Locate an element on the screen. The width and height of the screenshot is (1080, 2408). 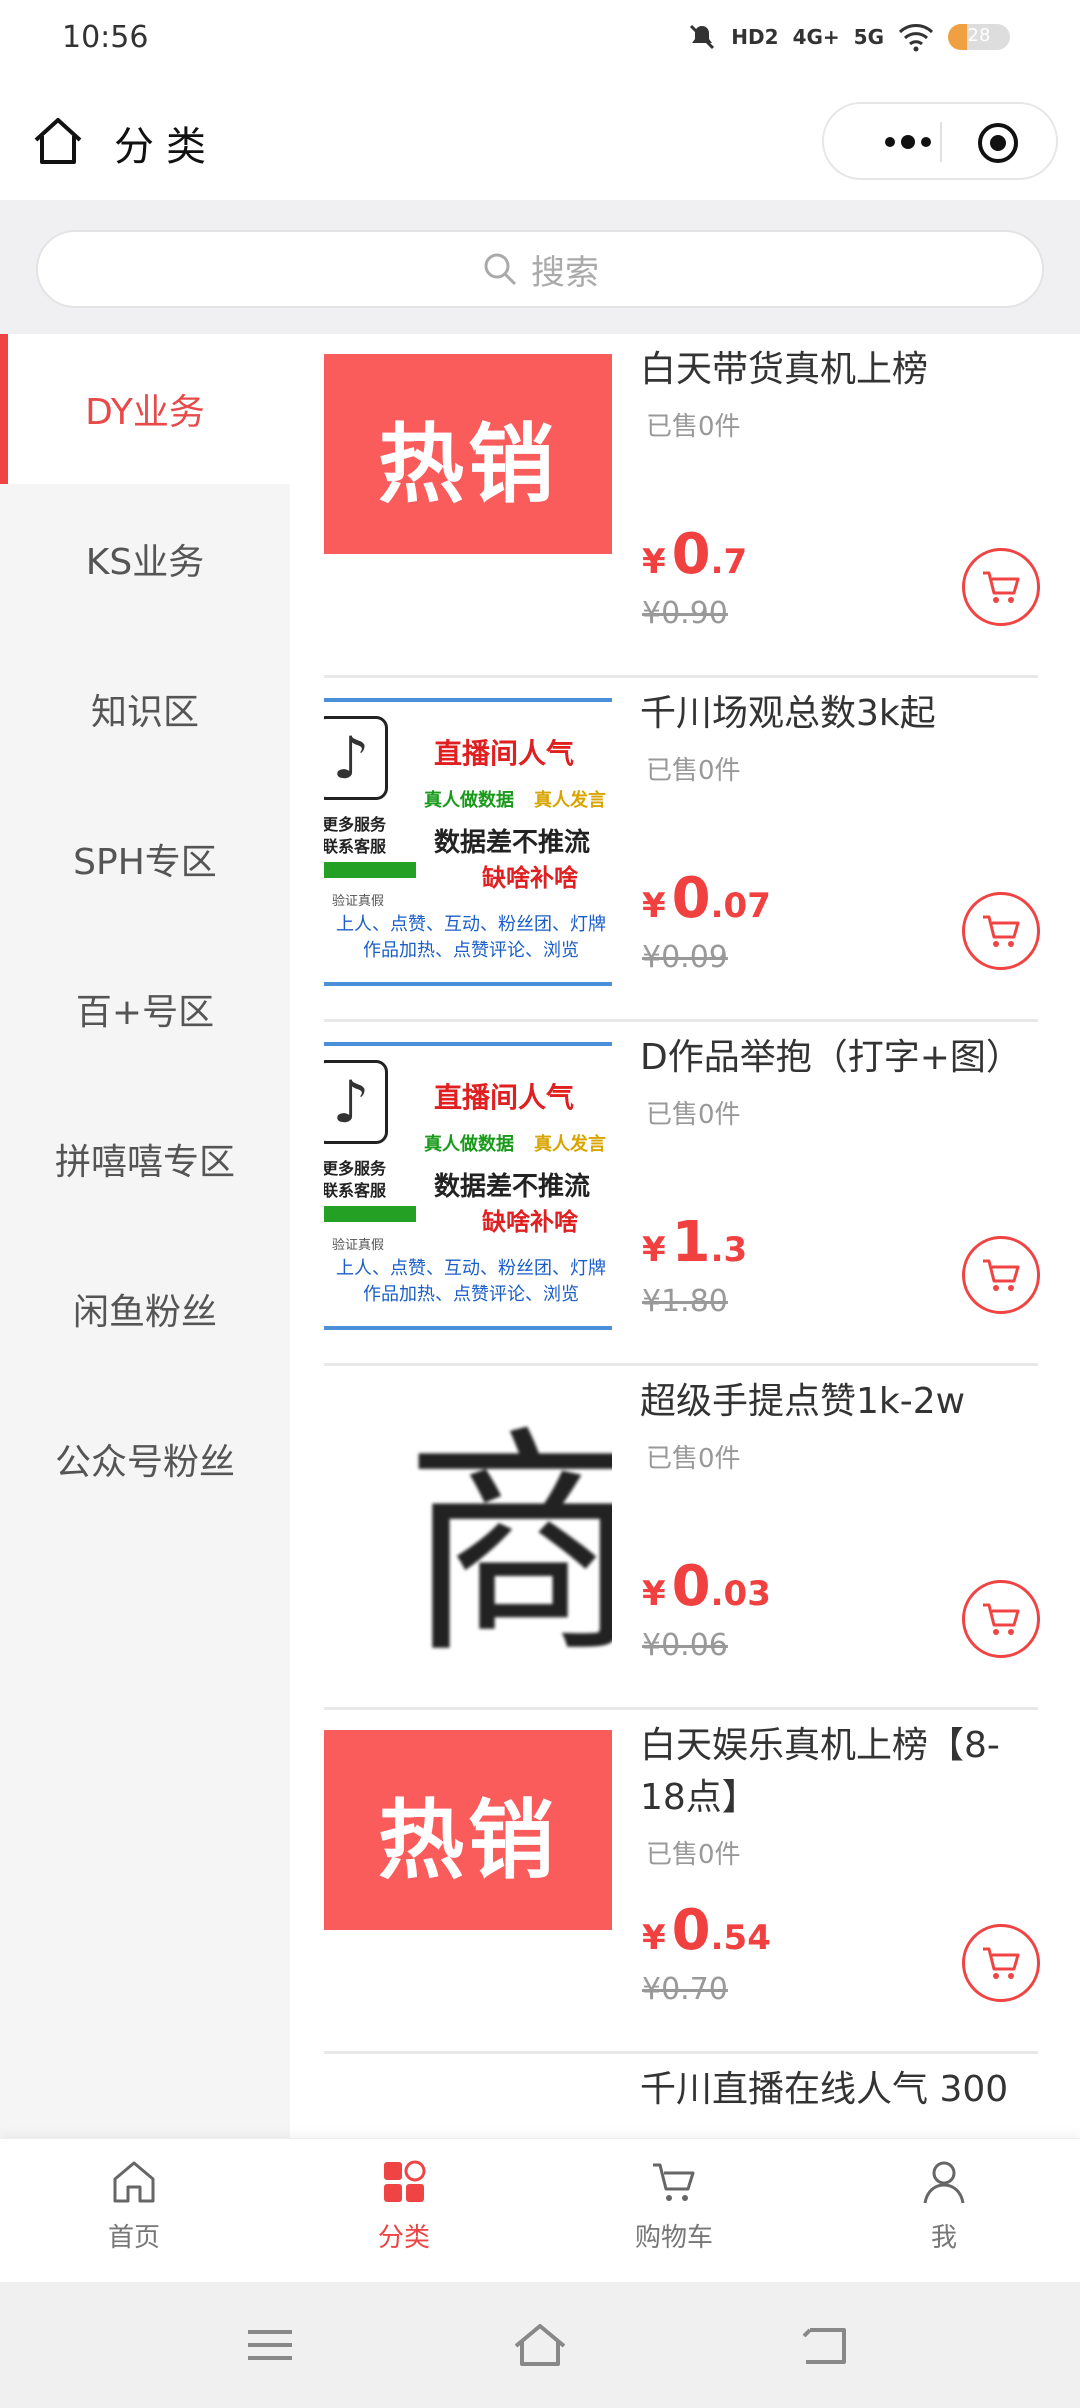
tab-category: 分类 is located at coordinates (404, 2212).